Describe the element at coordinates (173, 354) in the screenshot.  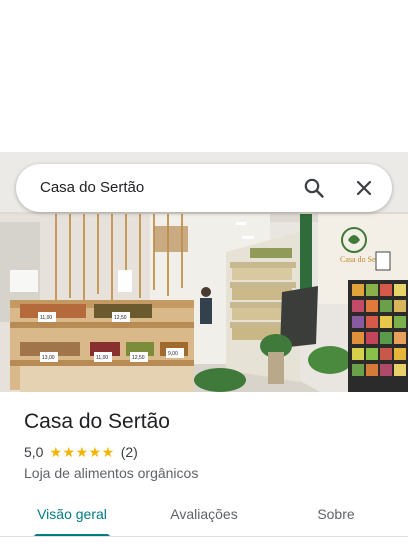
I see `price-tag: 9,00` at that location.